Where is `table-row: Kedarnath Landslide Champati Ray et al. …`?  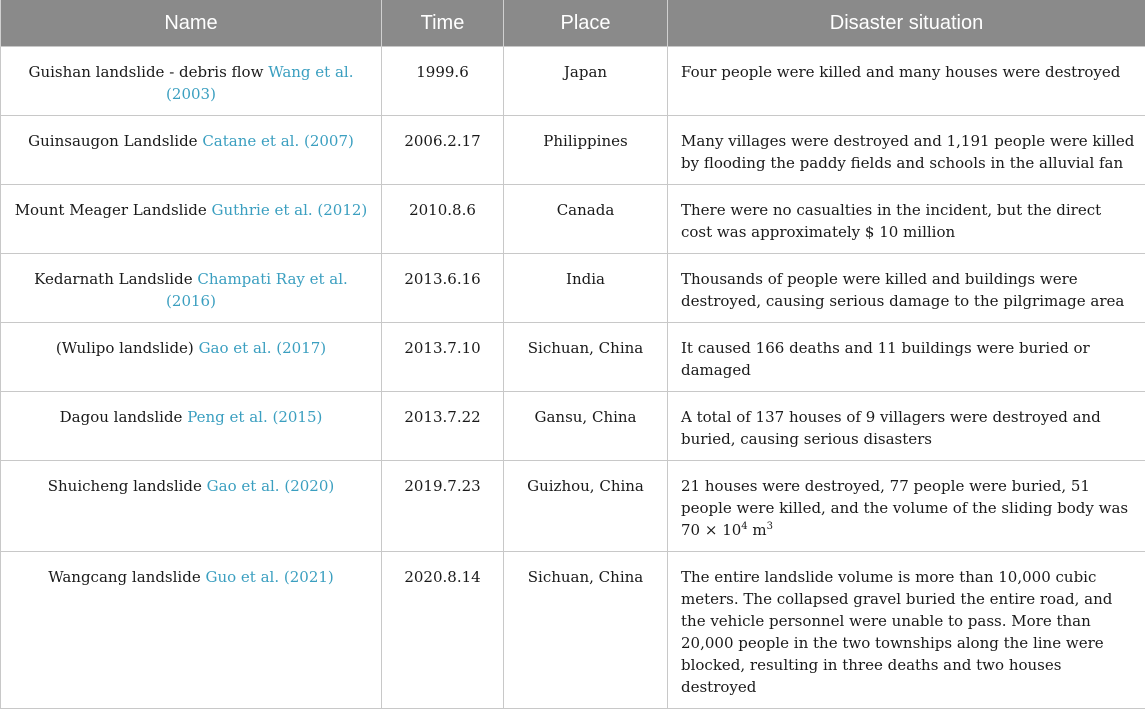 table-row: Kedarnath Landslide Champati Ray et al. … is located at coordinates (573, 288).